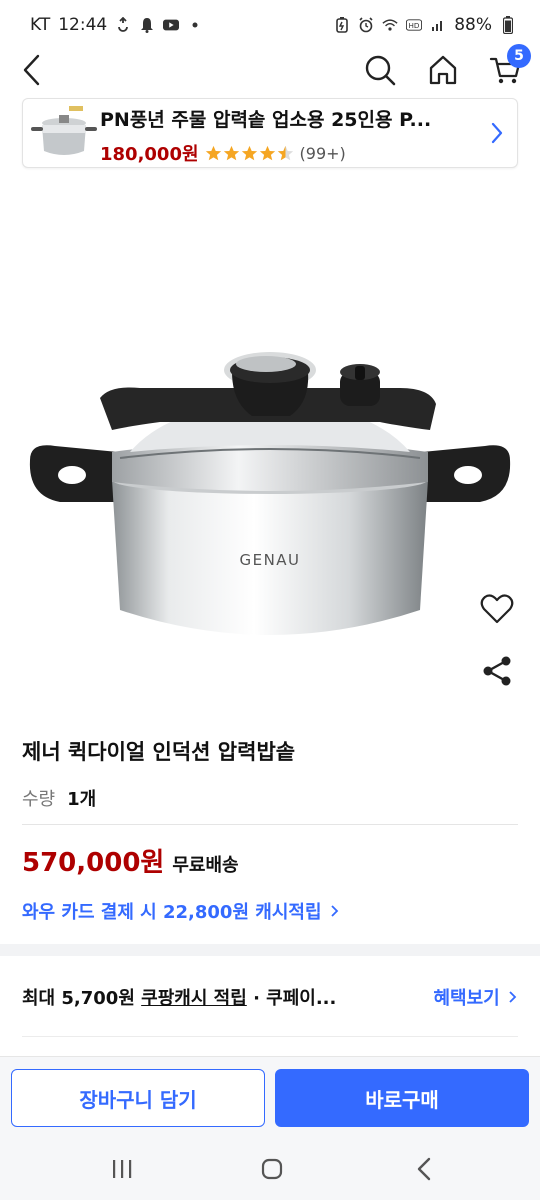 The width and height of the screenshot is (540, 1200). Describe the element at coordinates (342, 25) in the screenshot. I see `battery-saver-icon` at that location.